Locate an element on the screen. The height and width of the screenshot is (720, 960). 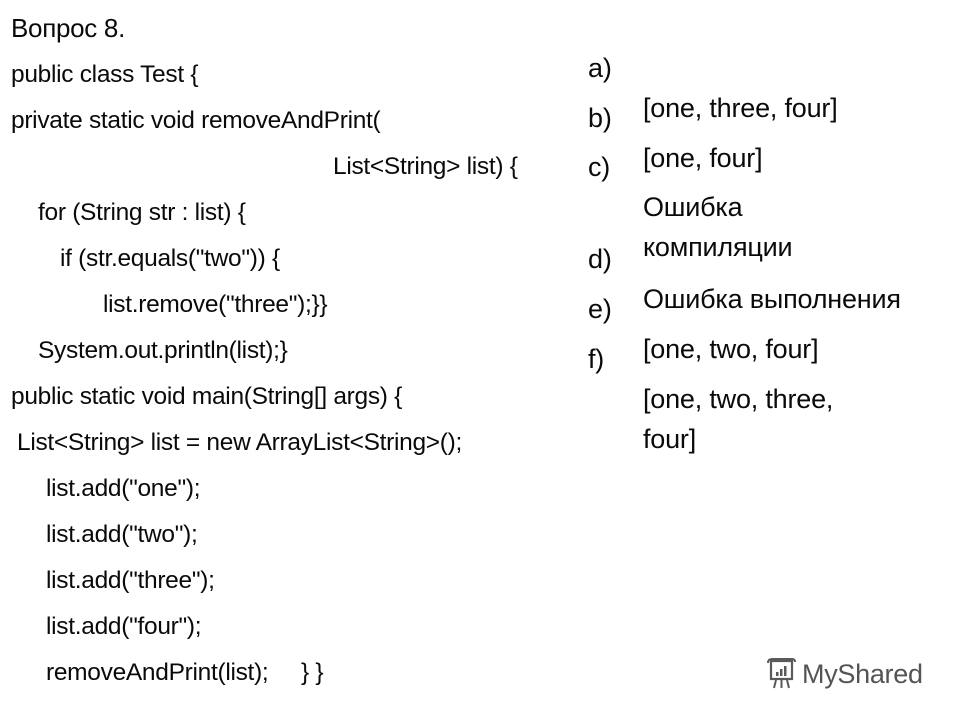
code-line: list.add("one"); is located at coordinates (123, 488).